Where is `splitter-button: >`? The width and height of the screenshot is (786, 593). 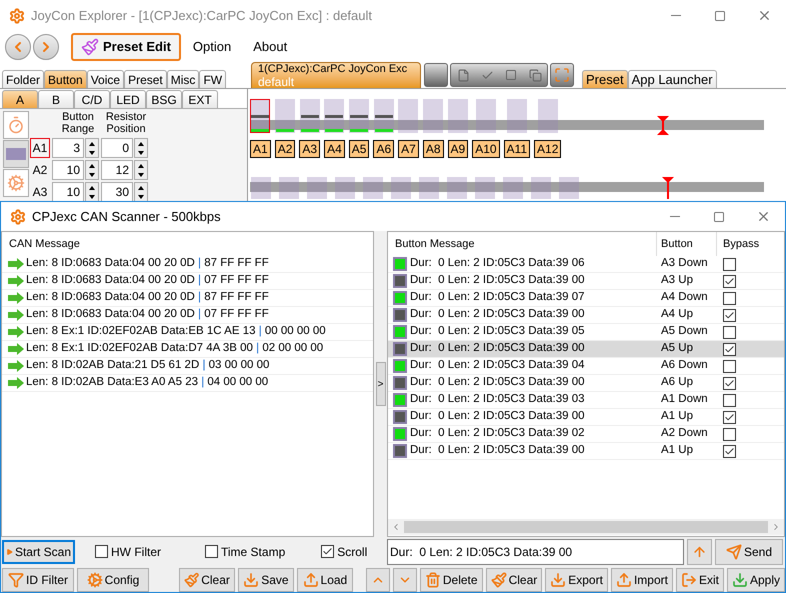
splitter-button: > is located at coordinates (381, 384).